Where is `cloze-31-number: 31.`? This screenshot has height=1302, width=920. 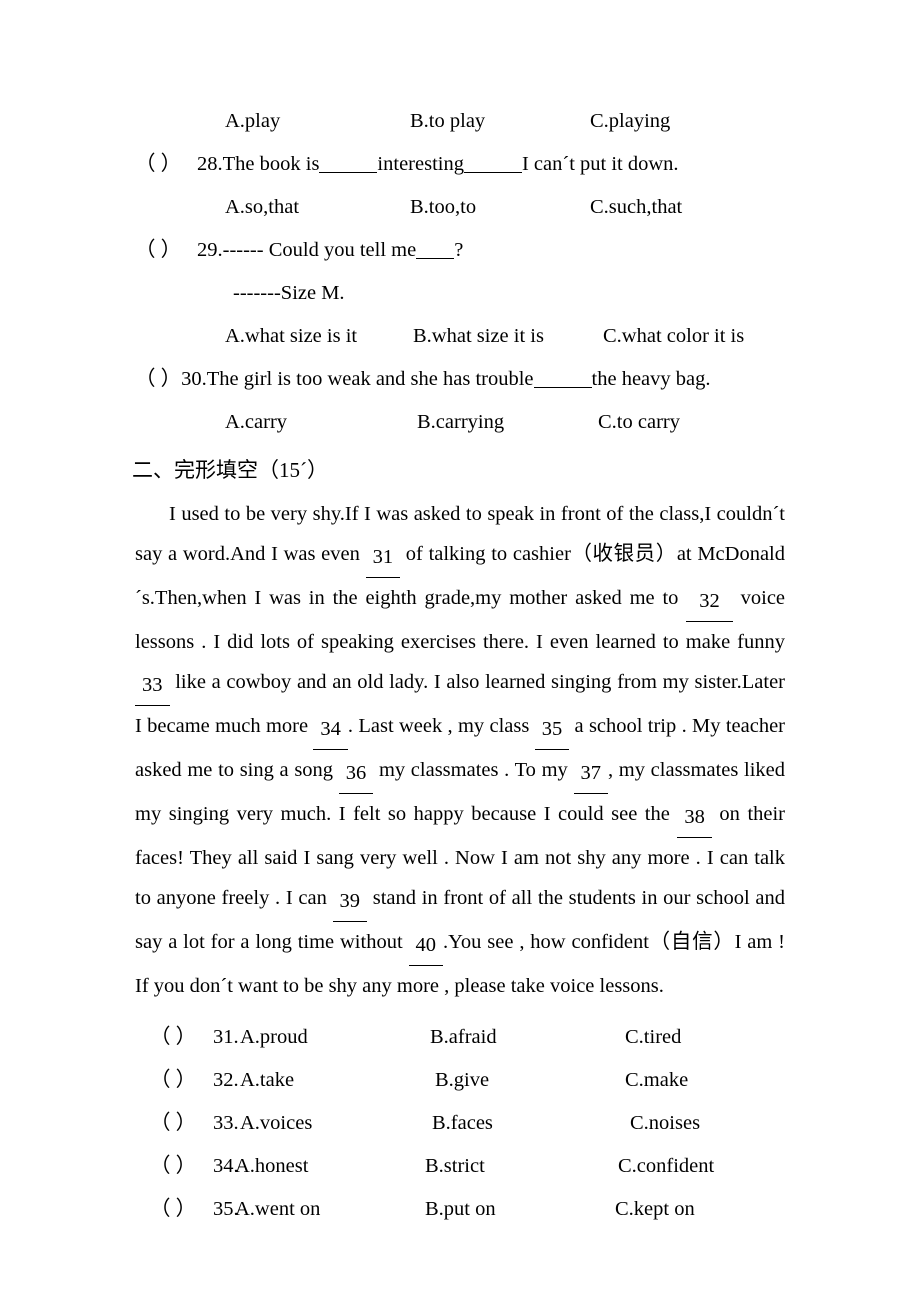
cloze-31-number: 31. is located at coordinates (226, 1037).